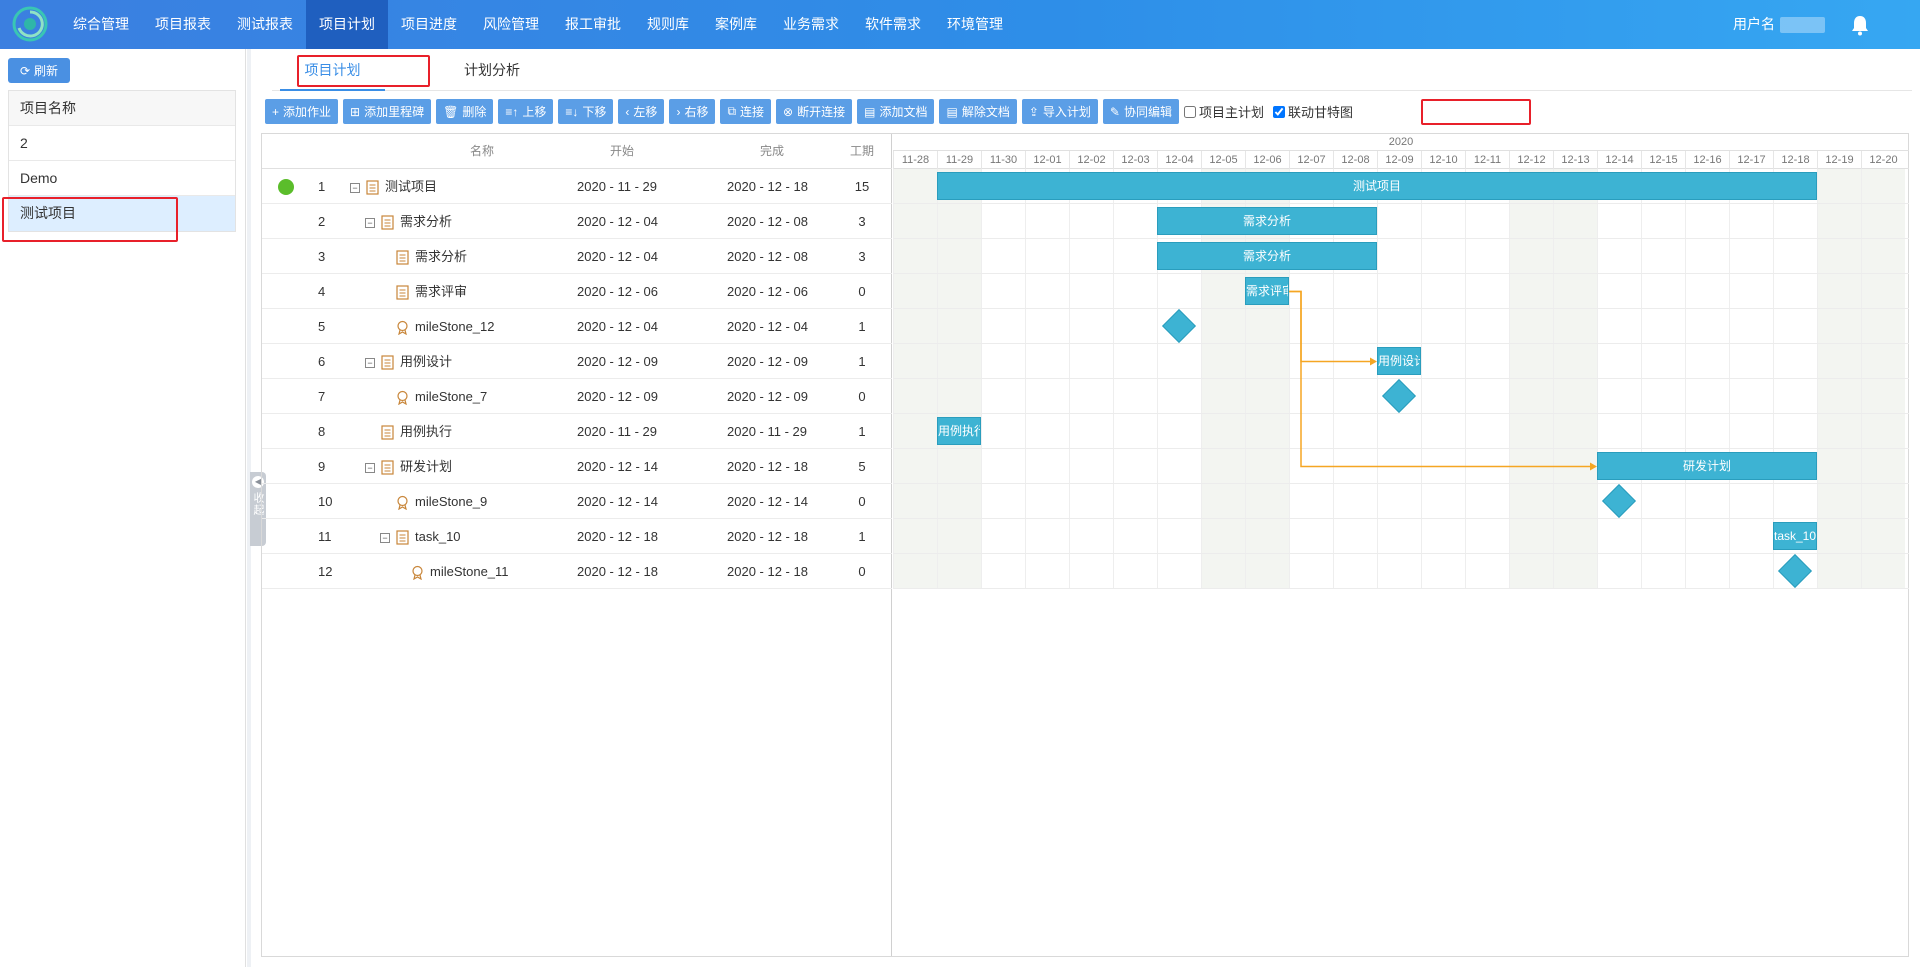 The width and height of the screenshot is (1920, 967). I want to click on content-tabs: 项目计划 计划分析, so click(1092, 70).